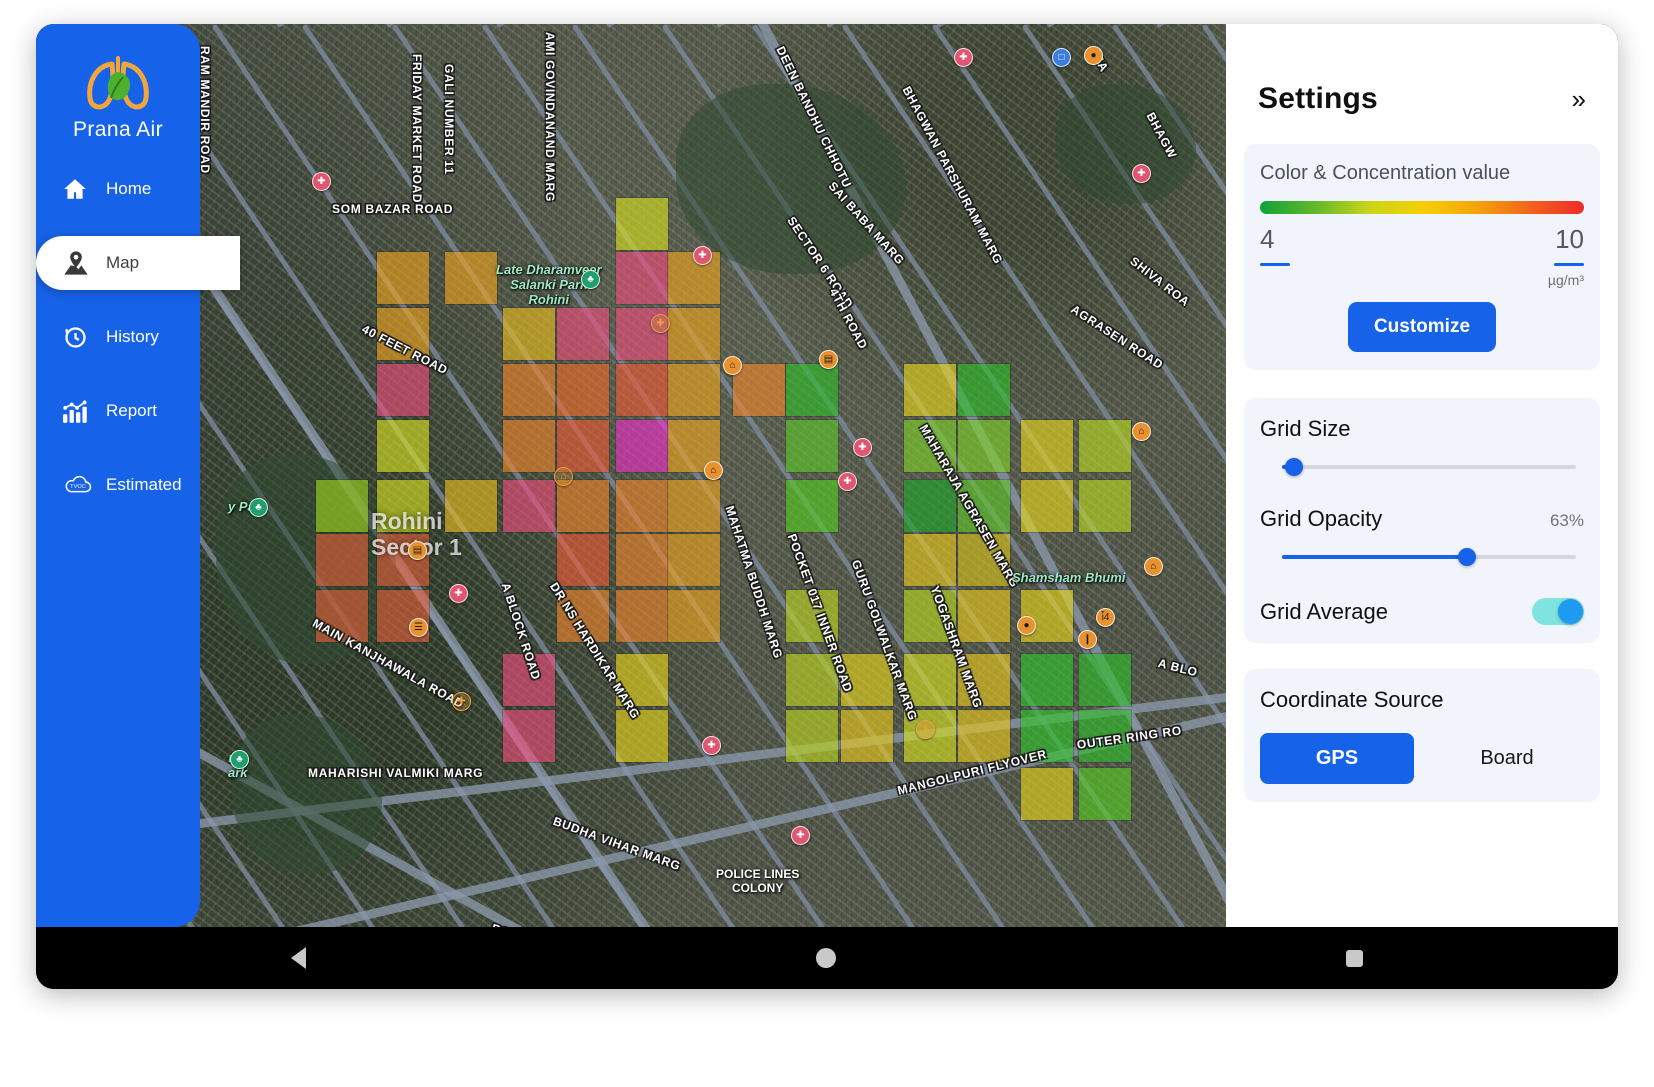 The height and width of the screenshot is (1087, 1654). I want to click on nav-back-button, so click(298, 958).